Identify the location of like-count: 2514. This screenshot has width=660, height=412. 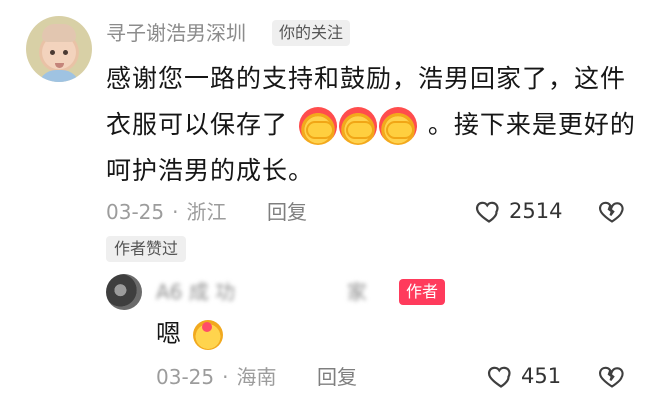
(536, 211).